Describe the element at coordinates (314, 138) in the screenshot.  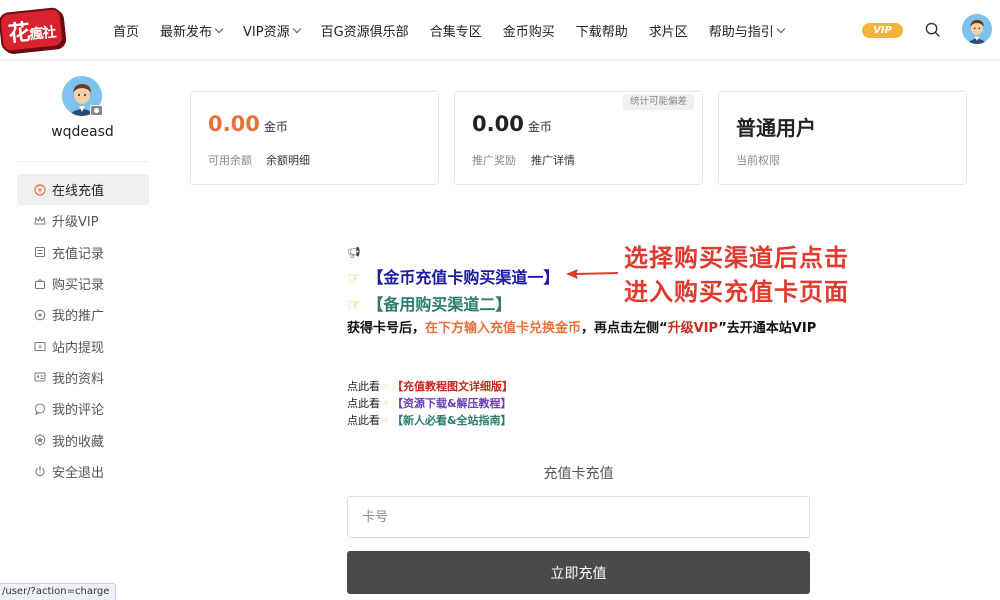
I see `balance-card: 0.00 金币 可用余额 余额明细` at that location.